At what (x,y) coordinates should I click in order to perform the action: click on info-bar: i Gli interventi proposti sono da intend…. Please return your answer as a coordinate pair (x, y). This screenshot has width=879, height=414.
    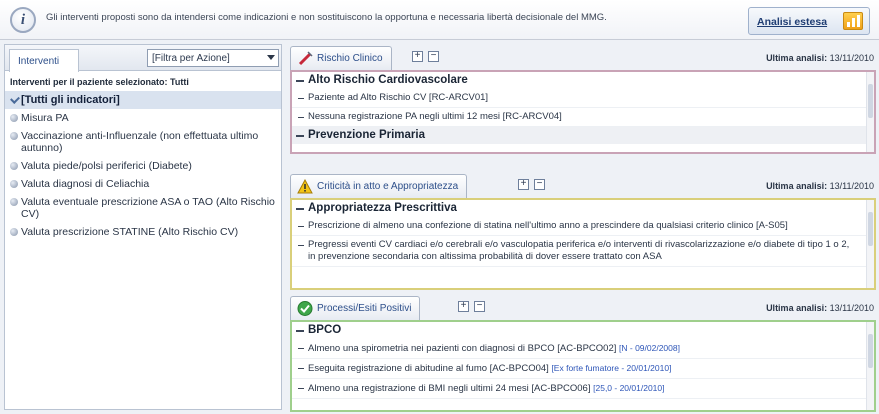
    Looking at the image, I should click on (439, 20).